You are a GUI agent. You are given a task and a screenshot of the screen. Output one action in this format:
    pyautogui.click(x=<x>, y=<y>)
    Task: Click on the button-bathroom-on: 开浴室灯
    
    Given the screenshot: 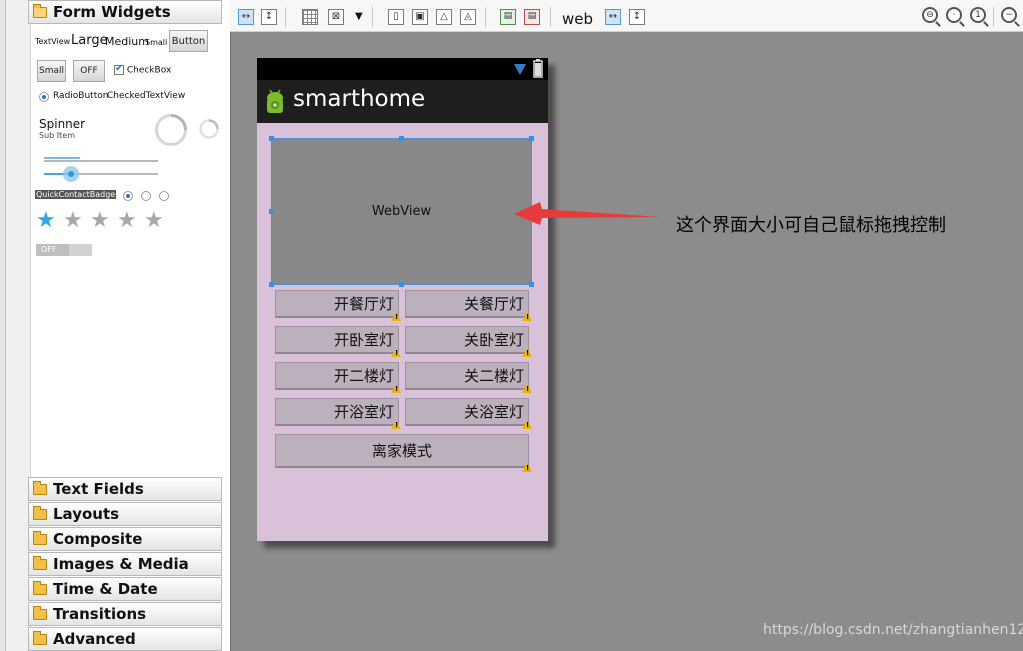 What is the action you would take?
    pyautogui.click(x=337, y=412)
    